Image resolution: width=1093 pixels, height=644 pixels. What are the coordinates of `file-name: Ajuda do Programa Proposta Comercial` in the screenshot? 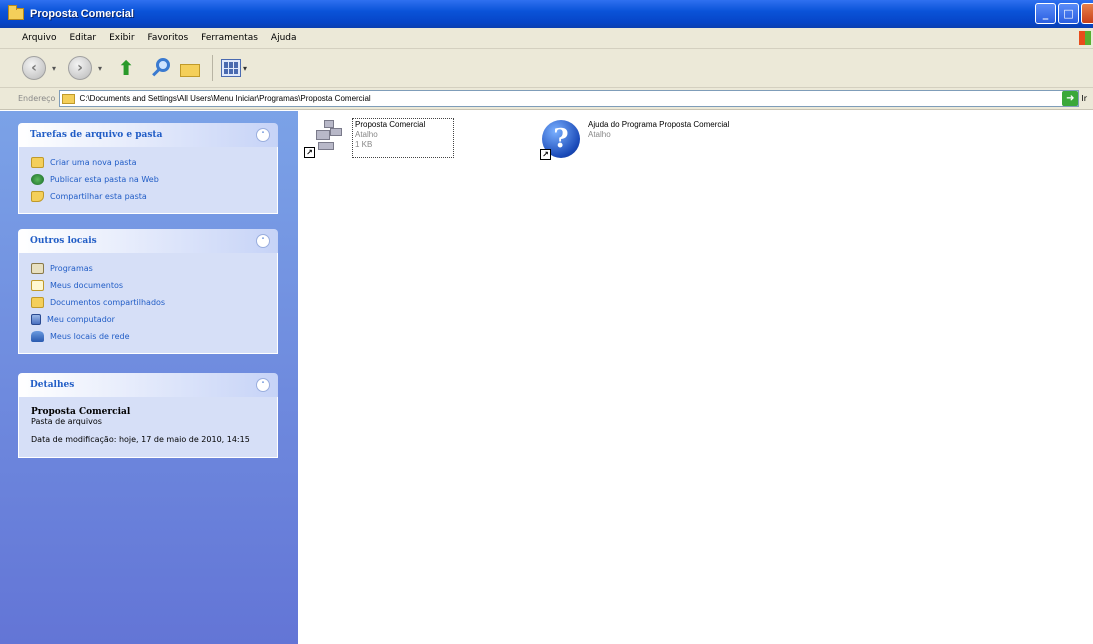 It's located at (659, 124).